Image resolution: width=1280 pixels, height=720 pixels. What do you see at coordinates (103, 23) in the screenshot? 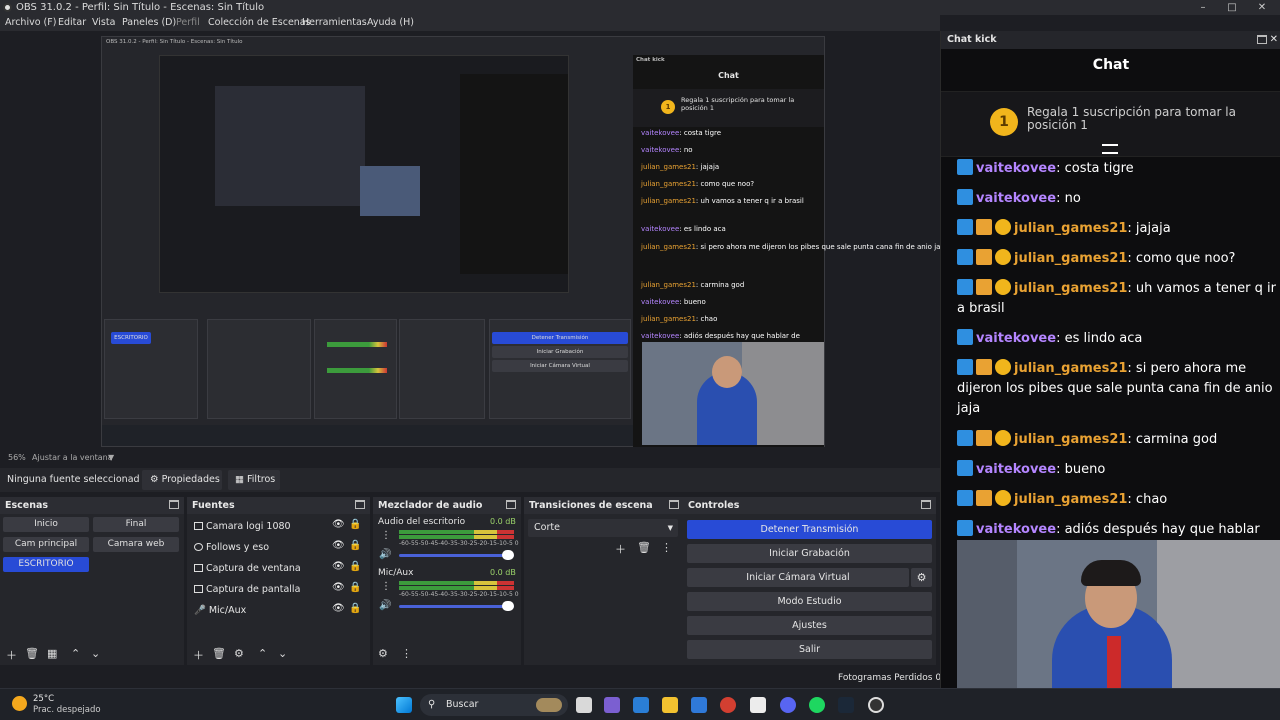
I see `menu-vista: Vista` at bounding box center [103, 23].